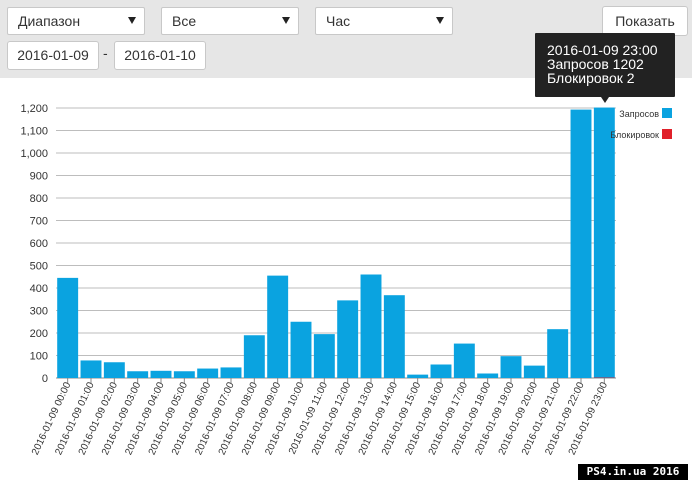 This screenshot has height=480, width=692. I want to click on watermark: PS4.in.ua 2016, so click(633, 472).